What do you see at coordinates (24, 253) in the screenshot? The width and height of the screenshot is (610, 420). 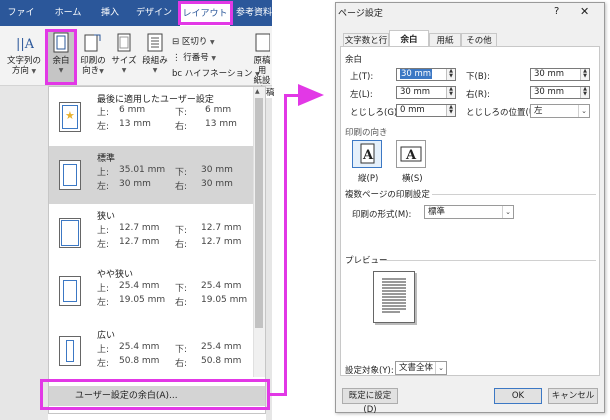 I see `document-area` at bounding box center [24, 253].